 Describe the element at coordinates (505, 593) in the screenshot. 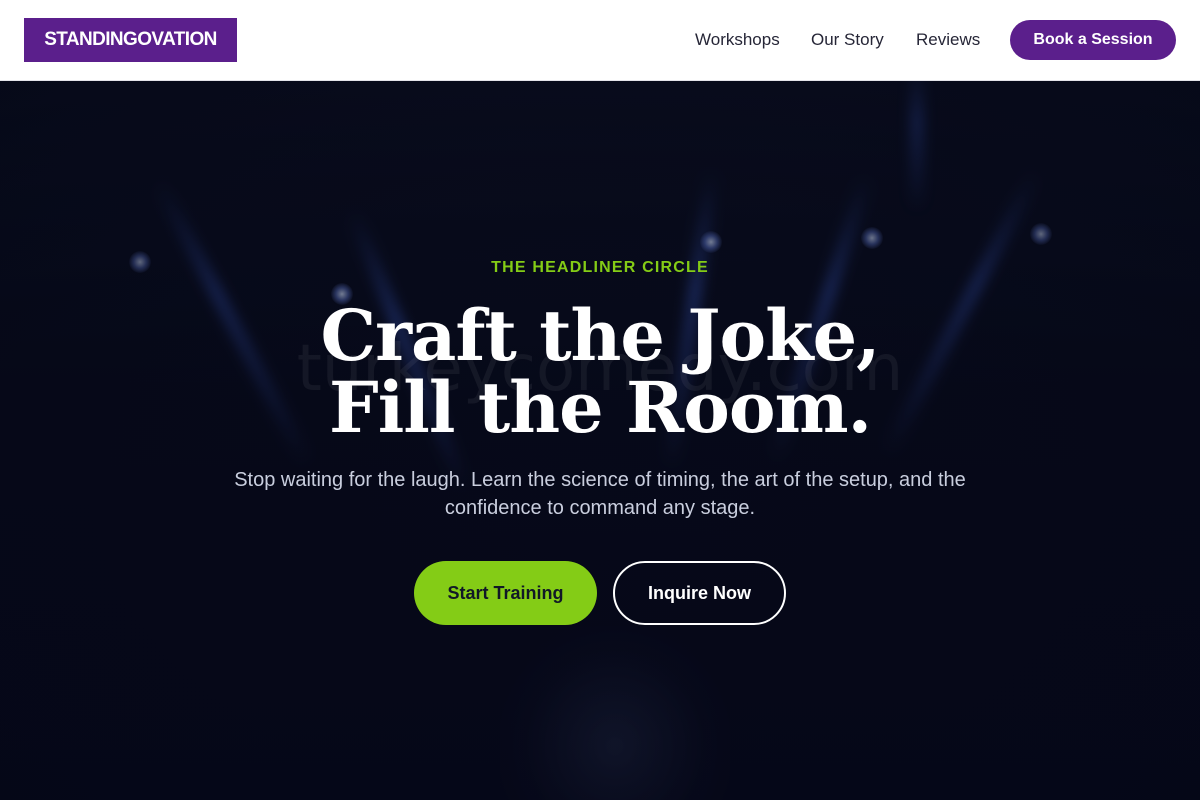

I see `start-training-button: Start Training` at that location.